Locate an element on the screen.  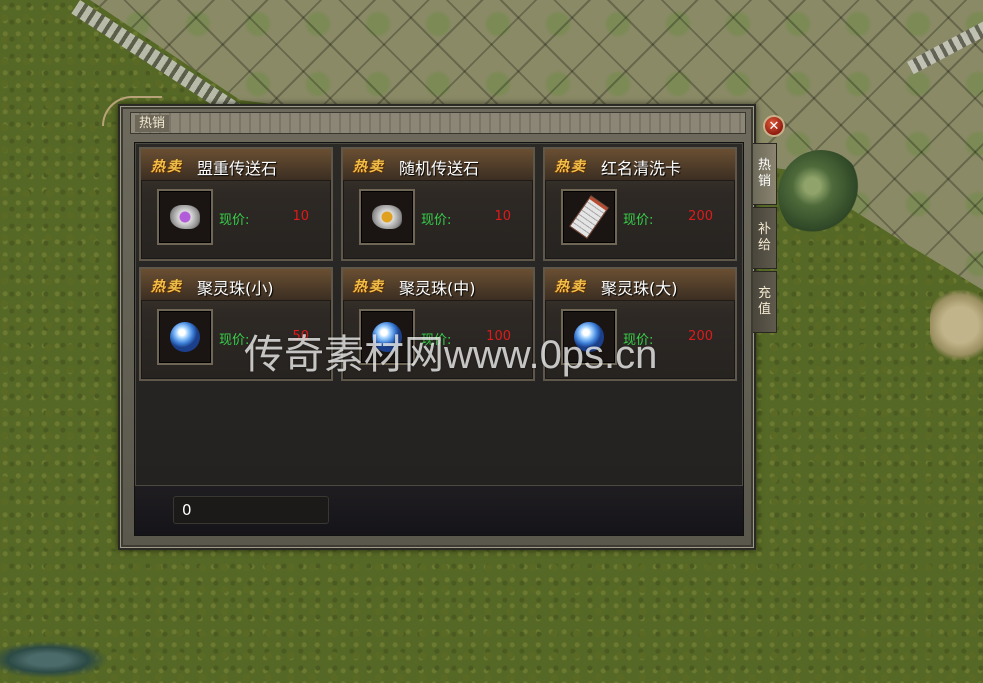
item-name: 聚灵珠(小) is located at coordinates (235, 288).